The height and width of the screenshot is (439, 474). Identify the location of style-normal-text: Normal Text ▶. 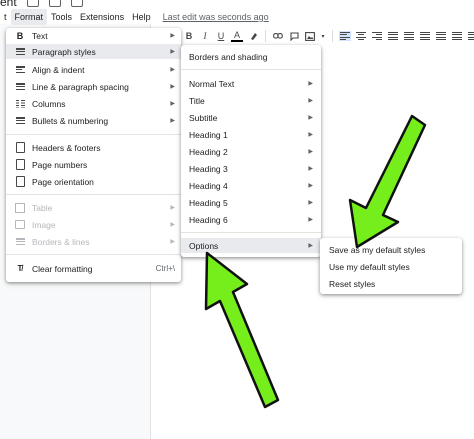
(251, 83).